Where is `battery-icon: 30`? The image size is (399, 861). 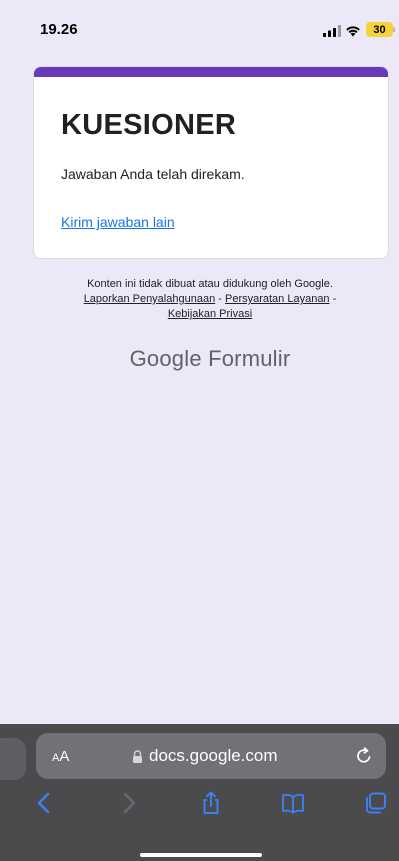 battery-icon: 30 is located at coordinates (379, 29).